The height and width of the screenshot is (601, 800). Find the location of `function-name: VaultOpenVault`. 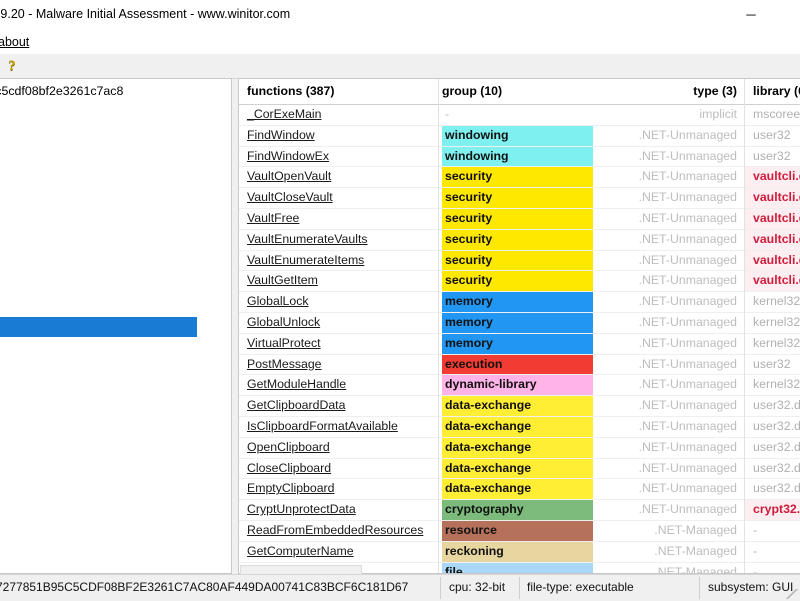

function-name: VaultOpenVault is located at coordinates (289, 176).